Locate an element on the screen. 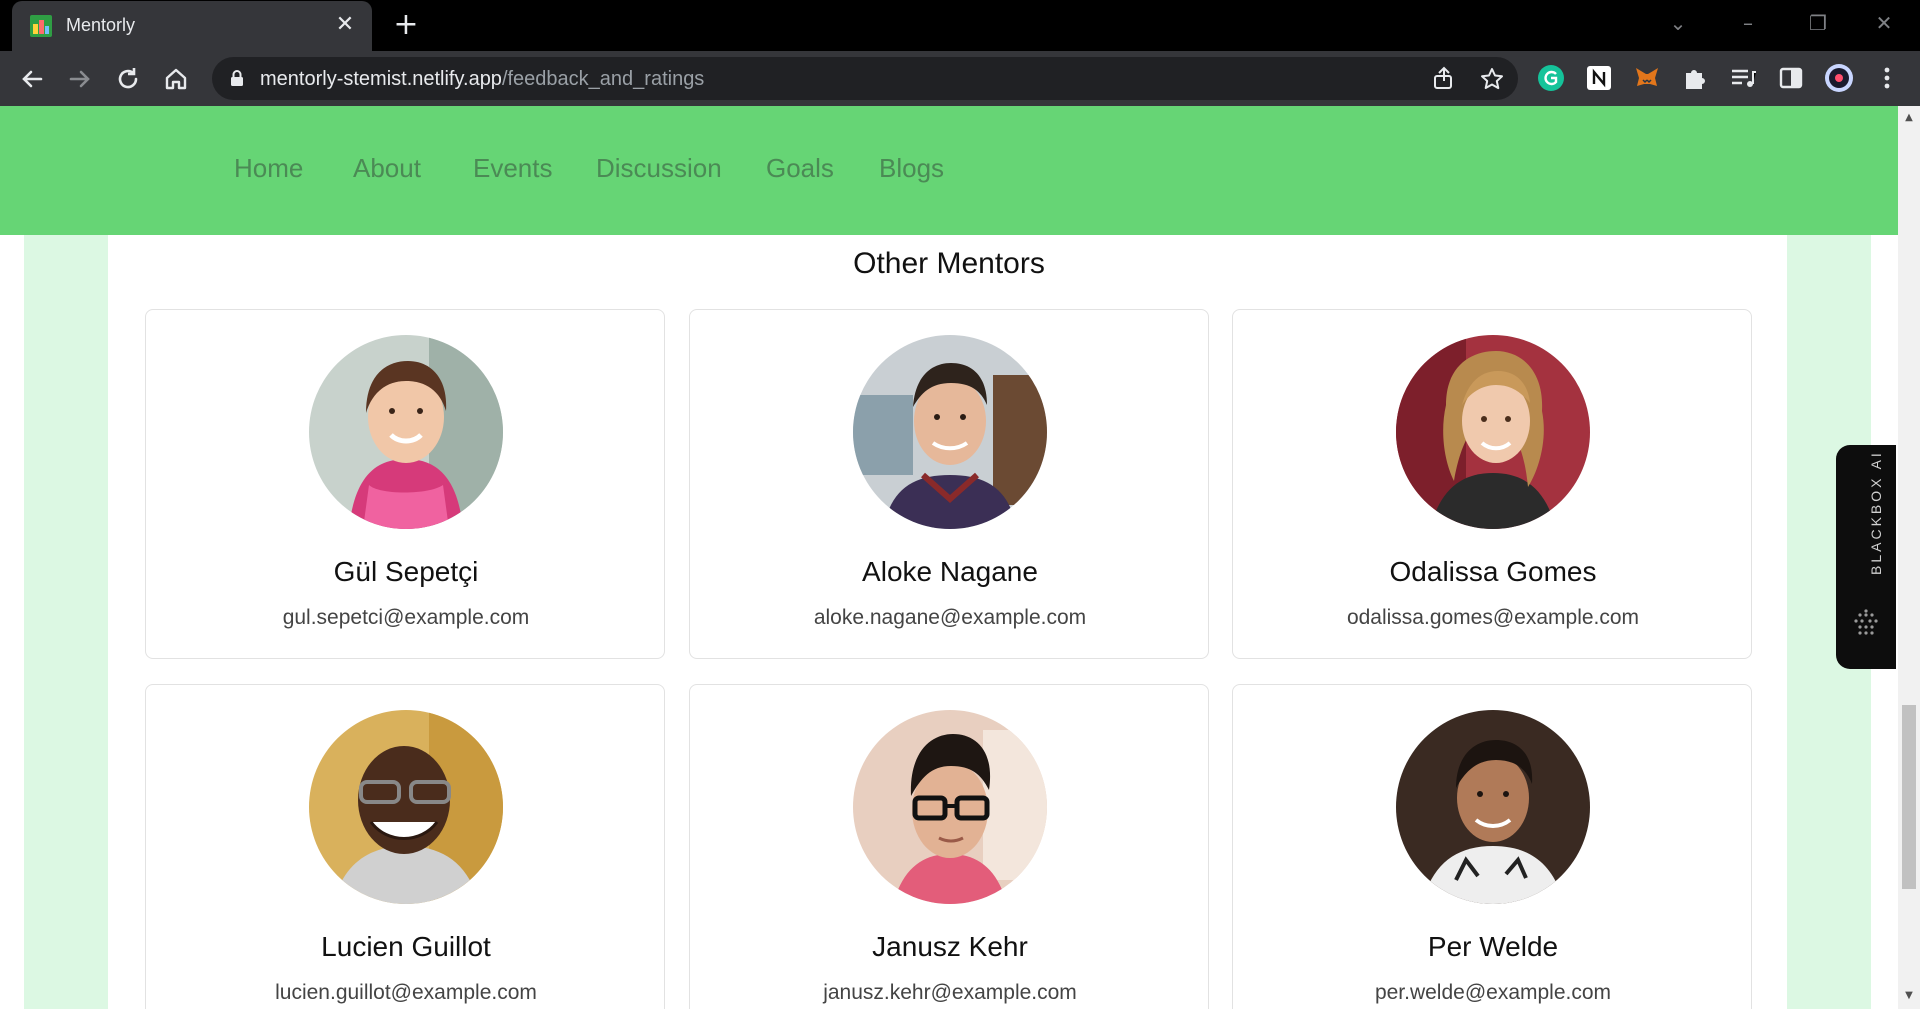  extensions-puzzle-icon is located at coordinates (1695, 78).